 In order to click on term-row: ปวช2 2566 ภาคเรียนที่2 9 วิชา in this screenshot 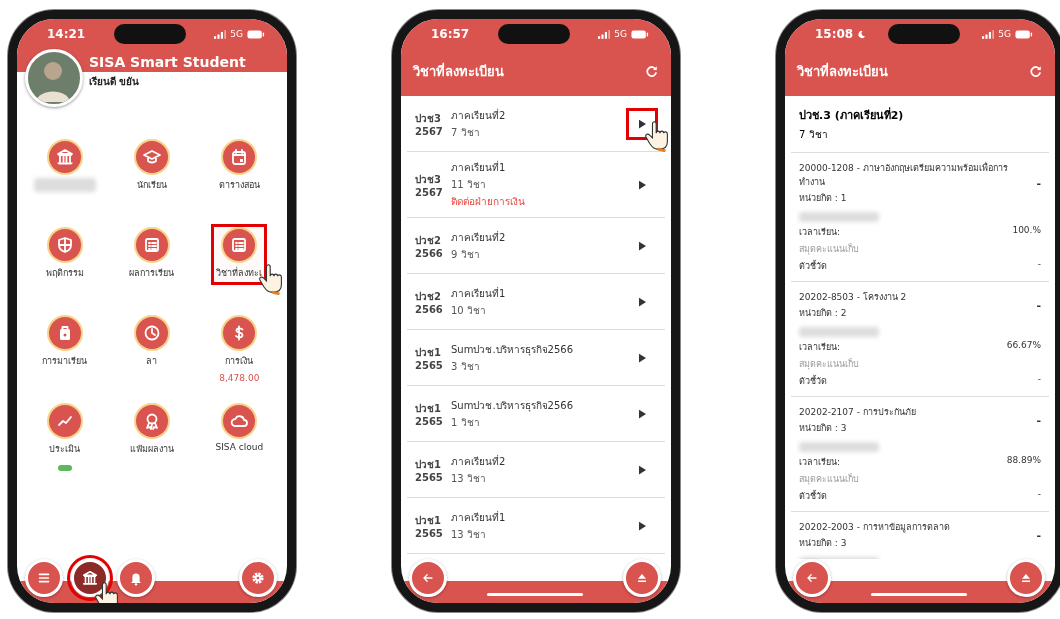, I will do `click(536, 246)`.